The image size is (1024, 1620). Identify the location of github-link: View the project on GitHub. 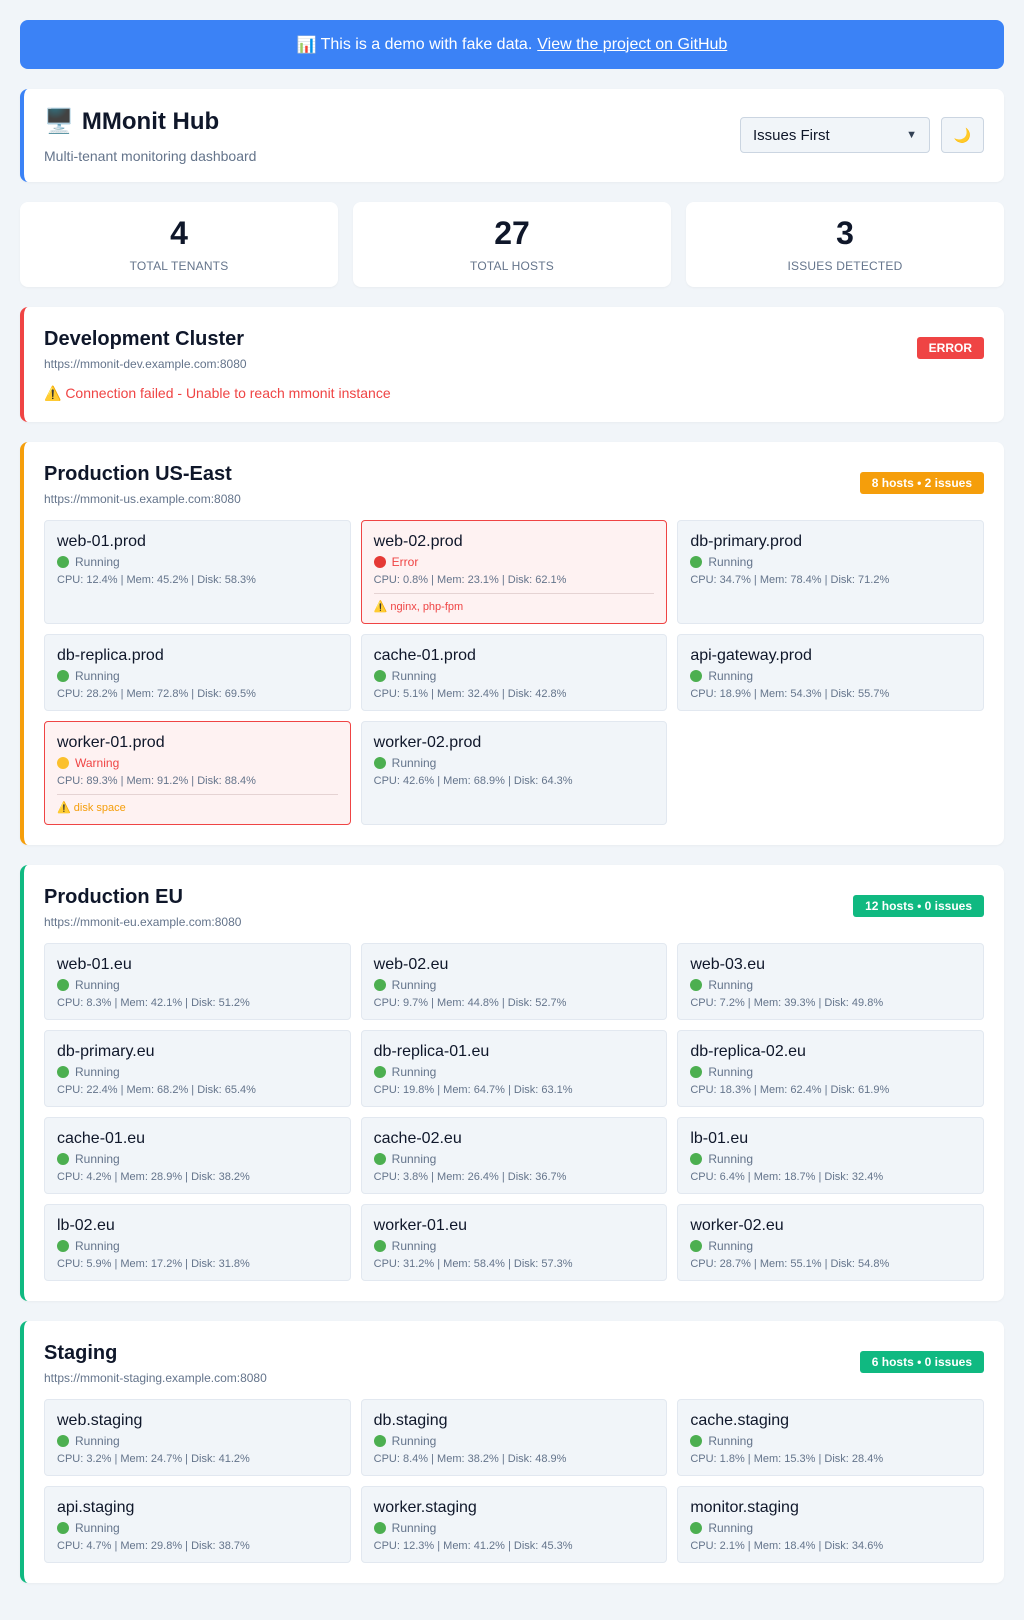
(632, 45).